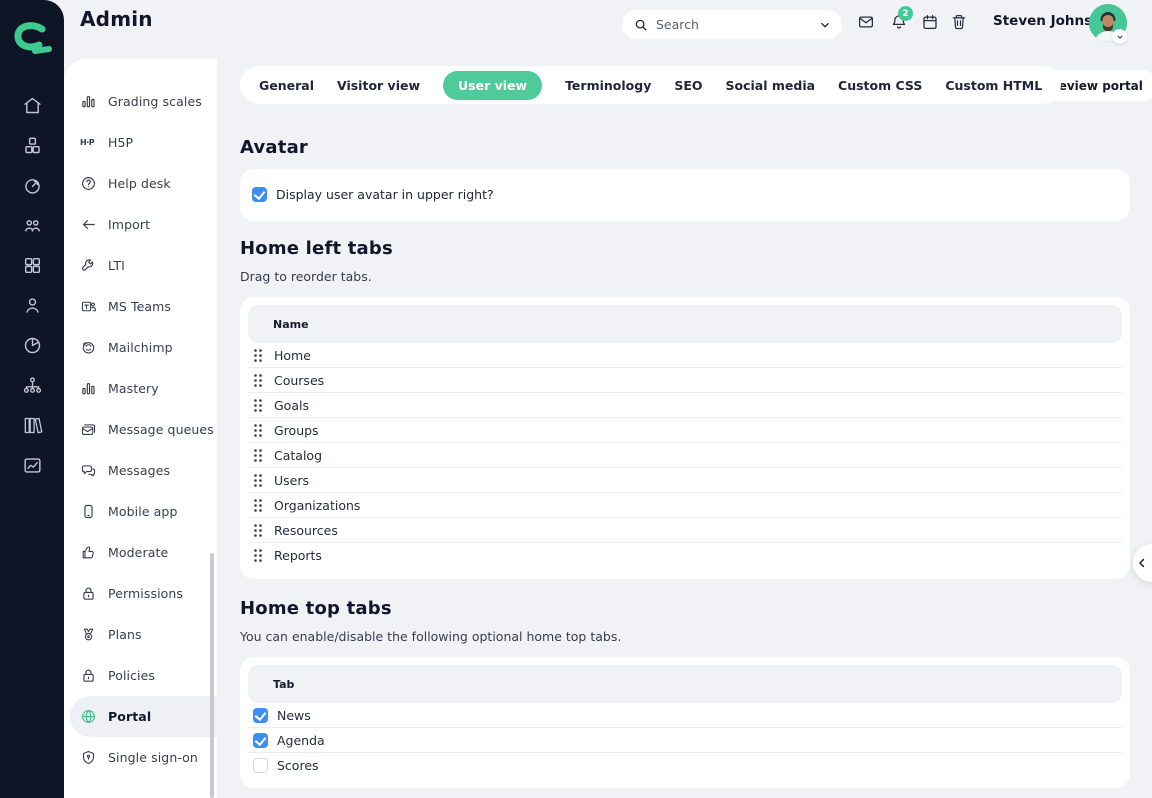 The image size is (1152, 798). What do you see at coordinates (32, 345) in the screenshot?
I see `rail-pie-chart-icon` at bounding box center [32, 345].